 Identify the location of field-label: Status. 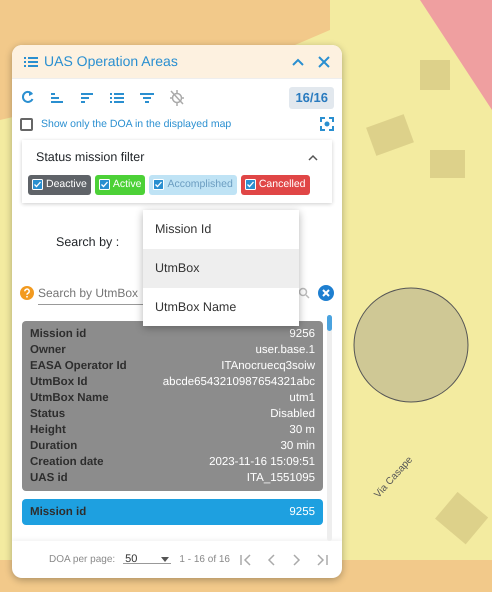
(48, 414).